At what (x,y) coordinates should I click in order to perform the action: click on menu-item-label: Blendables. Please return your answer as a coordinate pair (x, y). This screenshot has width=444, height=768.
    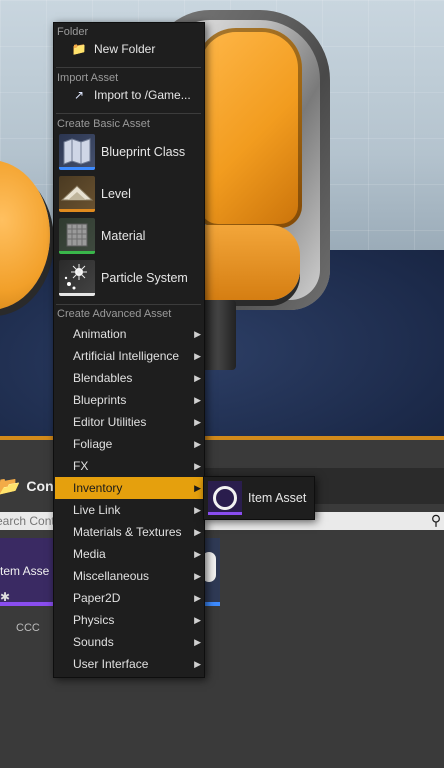
    Looking at the image, I should click on (103, 378).